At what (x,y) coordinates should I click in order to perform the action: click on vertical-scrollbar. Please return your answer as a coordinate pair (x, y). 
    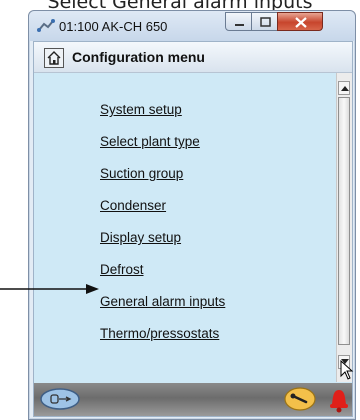
    Looking at the image, I should click on (344, 227).